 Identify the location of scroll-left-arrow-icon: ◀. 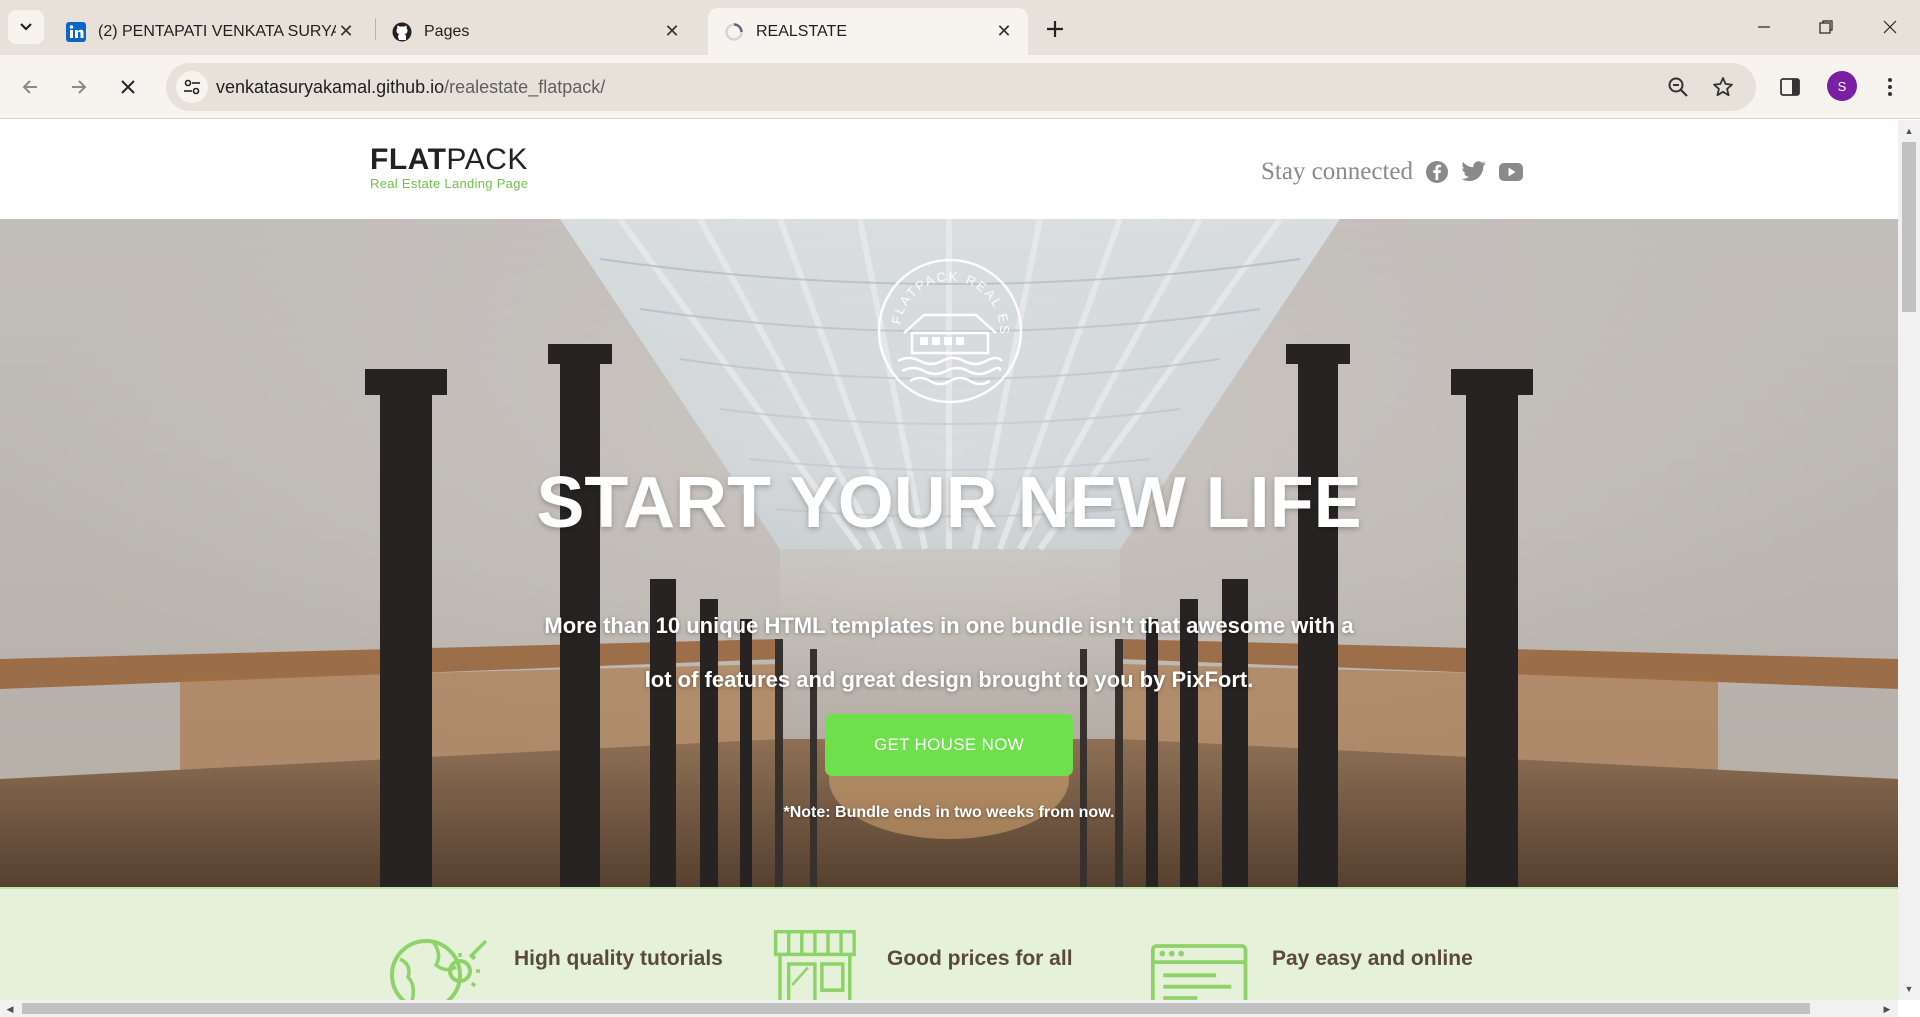
(10, 1009).